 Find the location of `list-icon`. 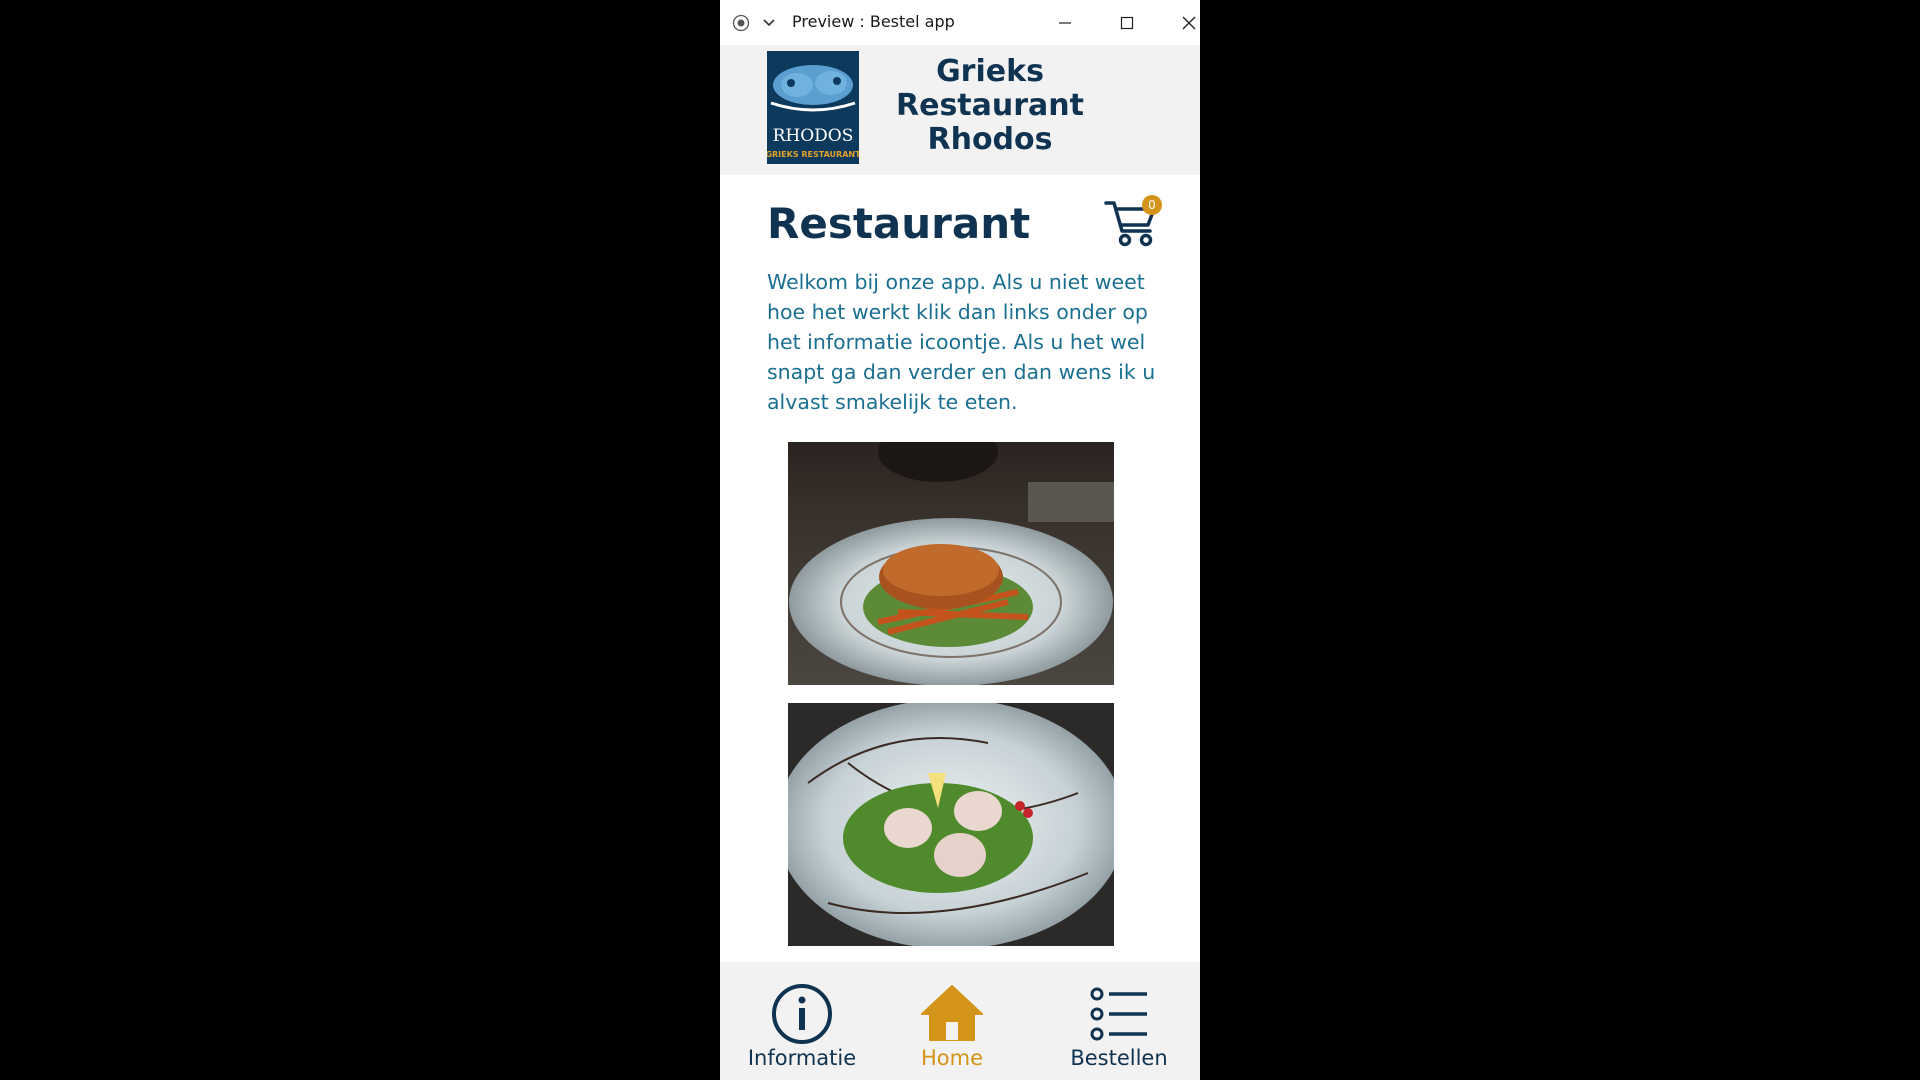

list-icon is located at coordinates (1118, 1014).